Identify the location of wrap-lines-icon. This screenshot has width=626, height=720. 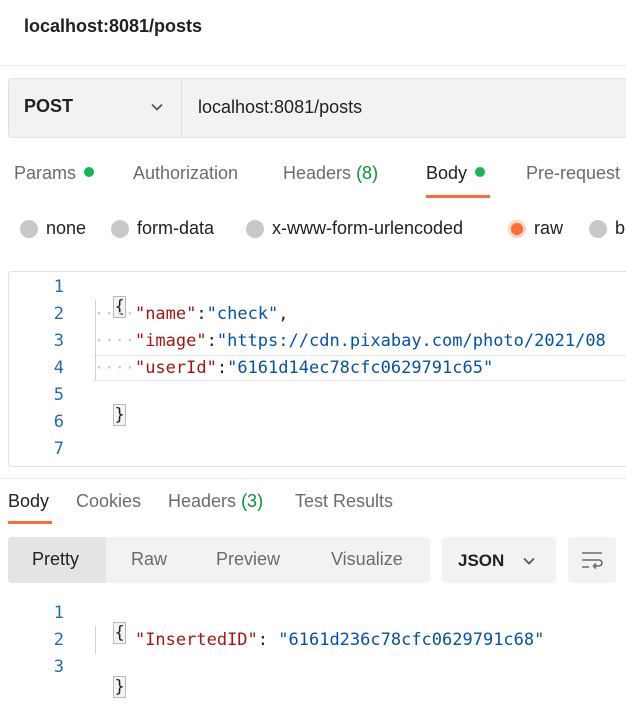
(592, 561).